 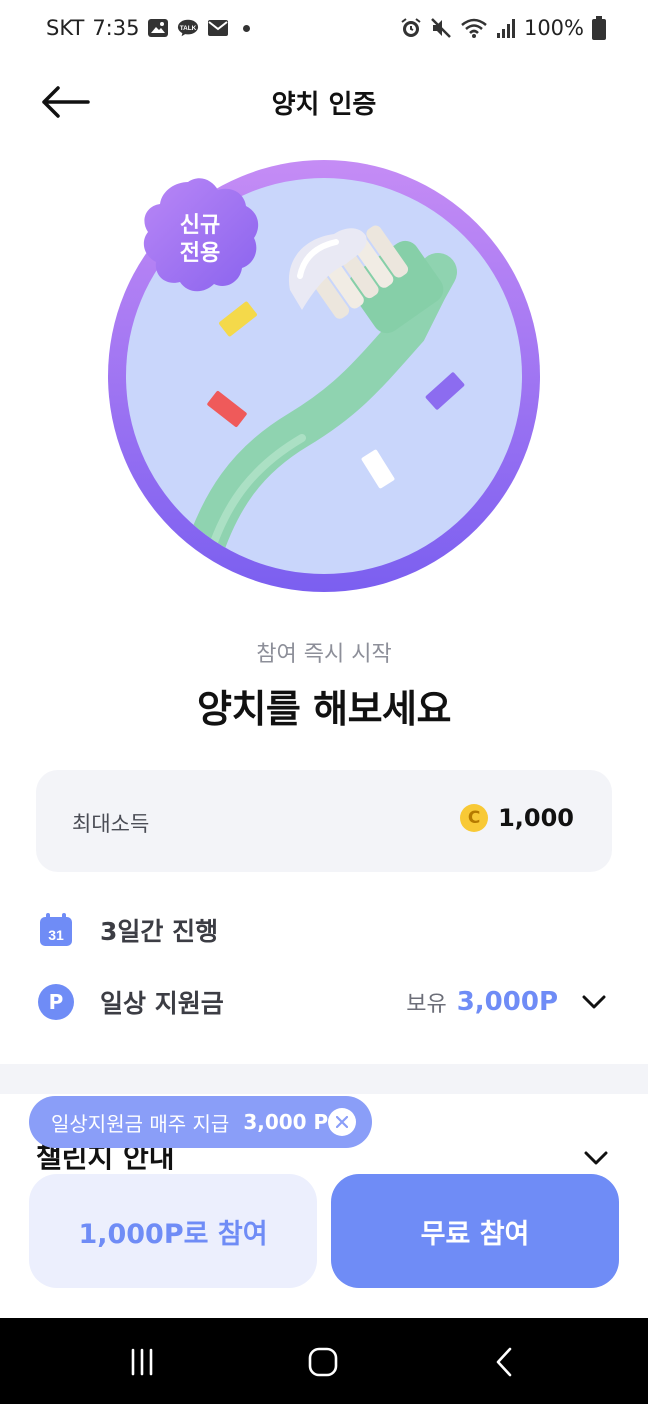 I want to click on back-chevron-icon, so click(x=504, y=1362).